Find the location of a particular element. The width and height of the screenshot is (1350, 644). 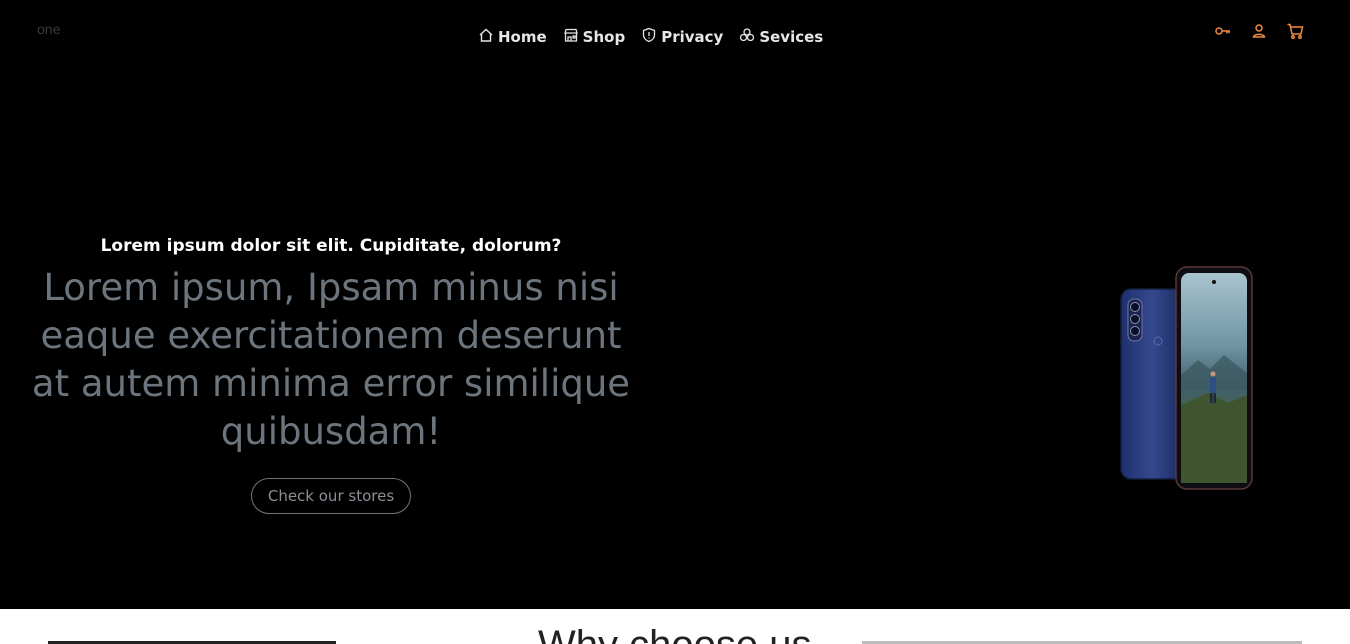

shield-icon is located at coordinates (649, 37).